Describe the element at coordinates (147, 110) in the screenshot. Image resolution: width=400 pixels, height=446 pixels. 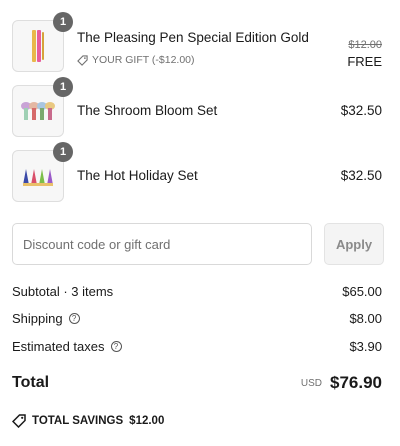
I see `item-name: The Shroom Bloom Set` at that location.